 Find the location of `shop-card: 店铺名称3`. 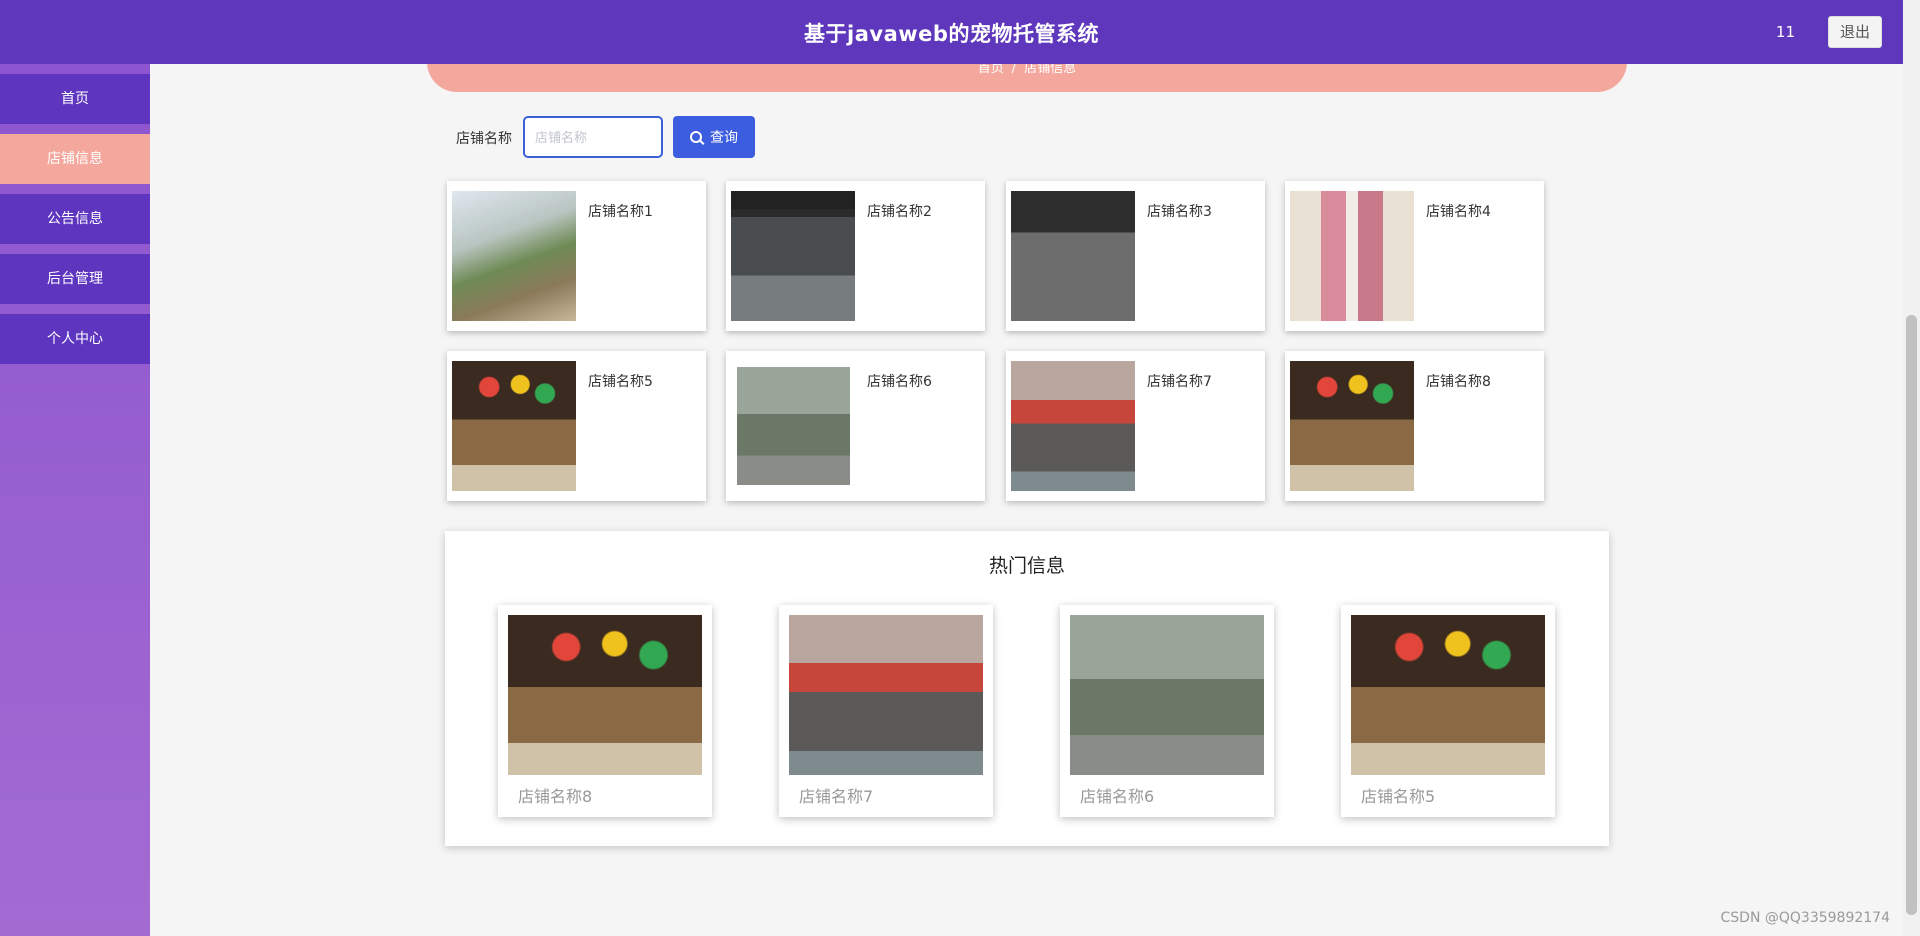

shop-card: 店铺名称3 is located at coordinates (1135, 256).